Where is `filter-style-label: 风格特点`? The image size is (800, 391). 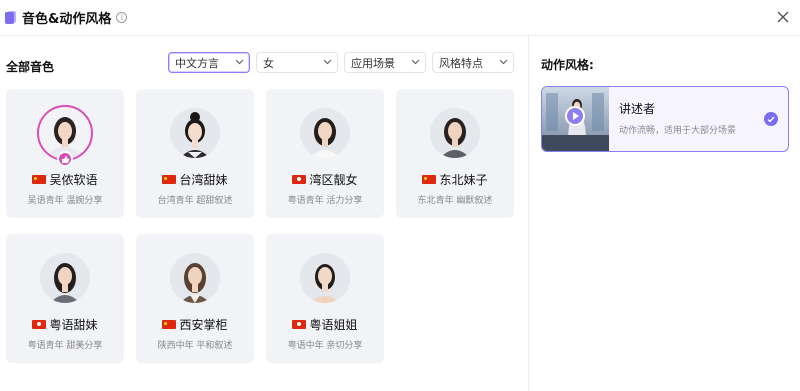
filter-style-label: 风格特点 is located at coordinates (461, 63).